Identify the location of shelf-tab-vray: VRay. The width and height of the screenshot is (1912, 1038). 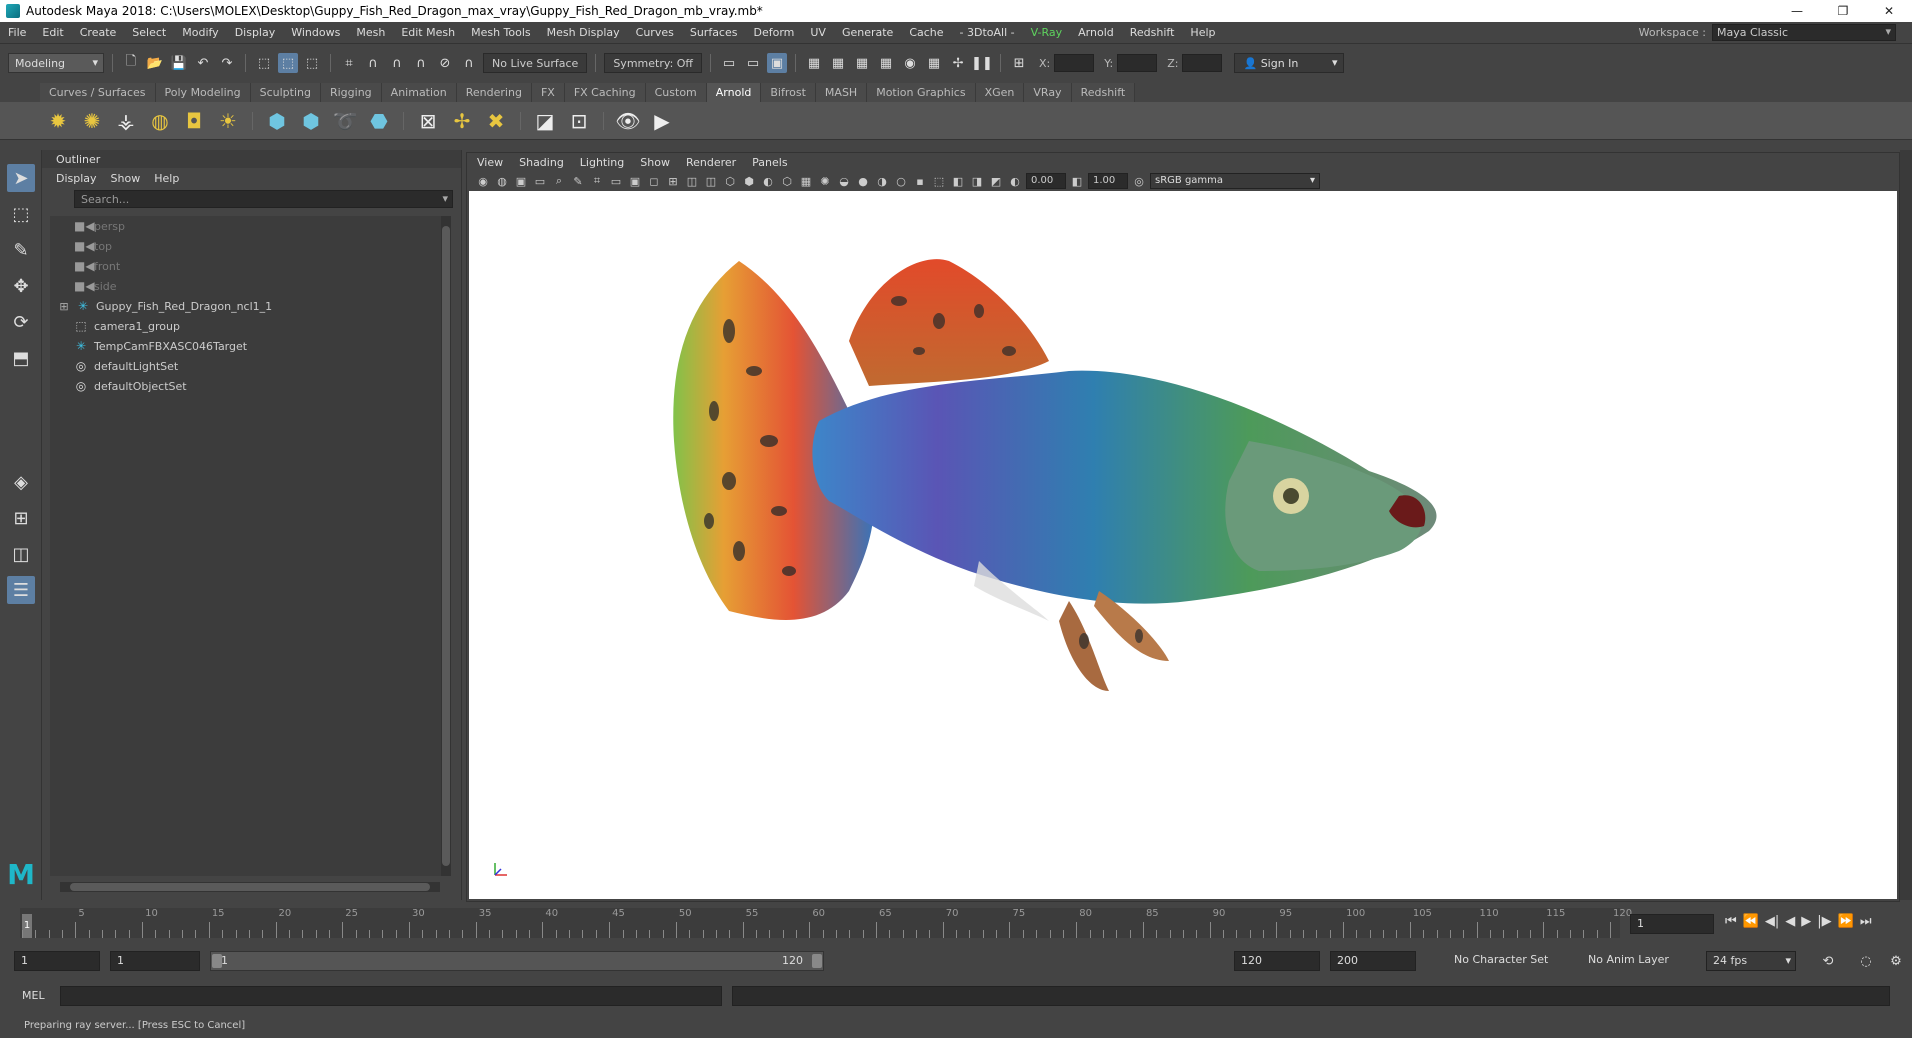
(1048, 92).